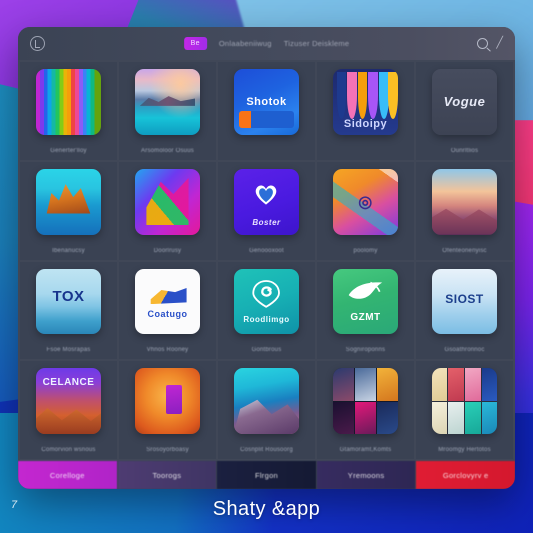 Image resolution: width=533 pixels, height=533 pixels. I want to click on app-tile: ◎ poolomy, so click(365, 210).